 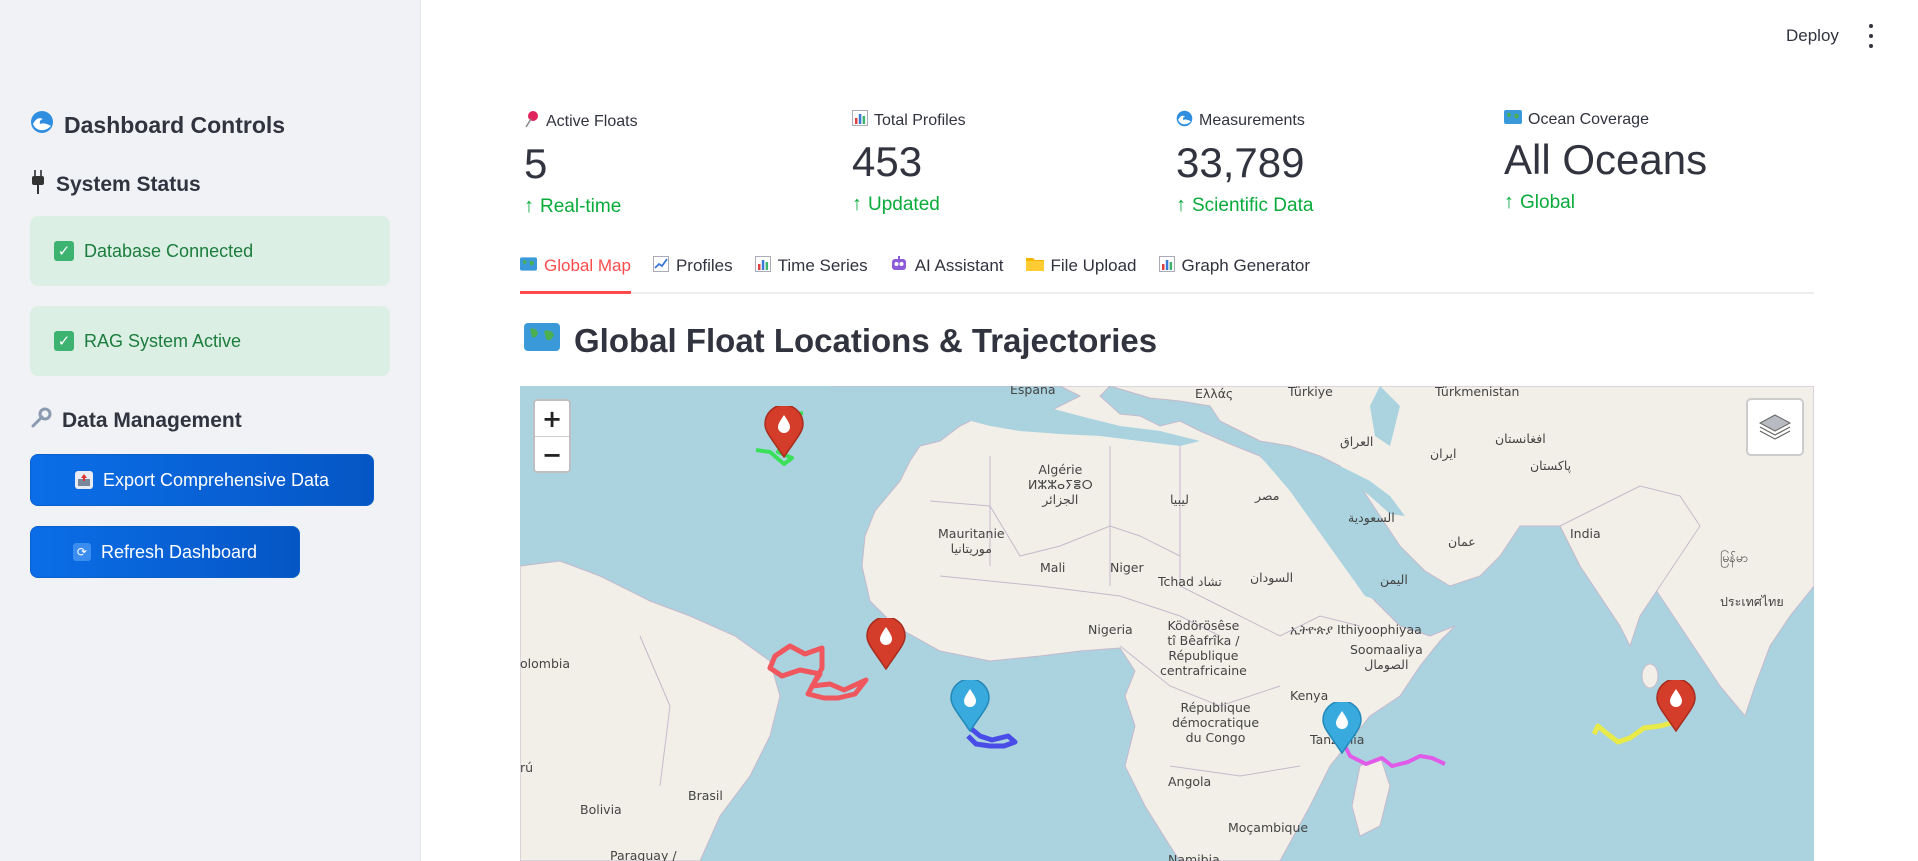 What do you see at coordinates (1216, 722) in the screenshot?
I see `map-label: République démocratique du Congo` at bounding box center [1216, 722].